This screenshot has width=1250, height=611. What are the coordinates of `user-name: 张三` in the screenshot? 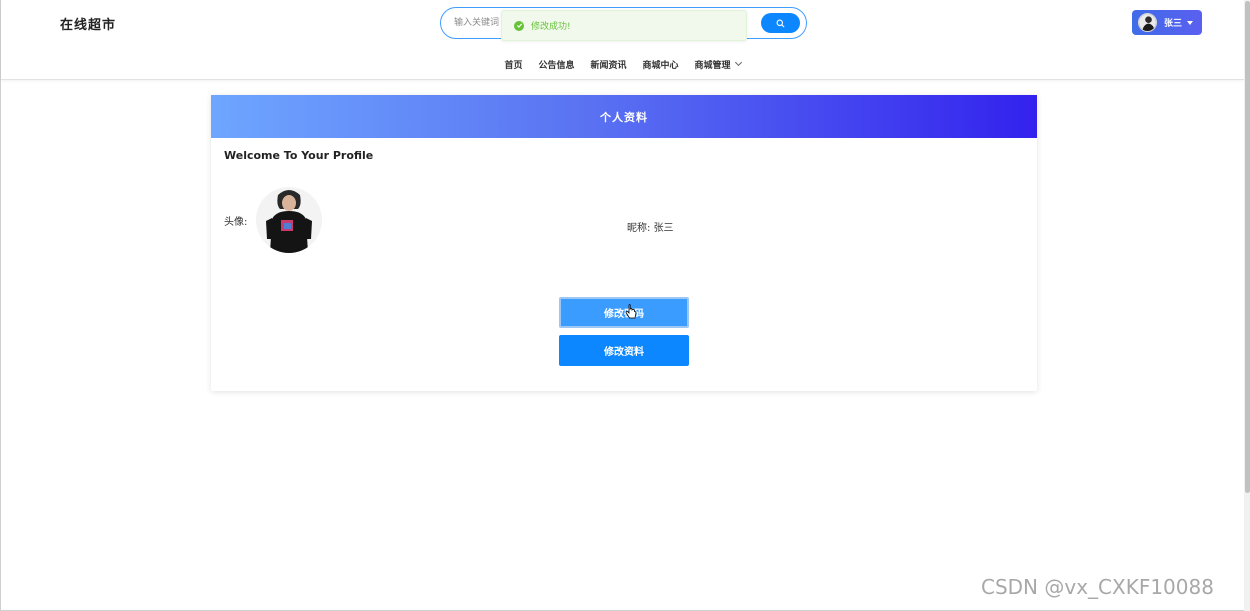 It's located at (1173, 24).